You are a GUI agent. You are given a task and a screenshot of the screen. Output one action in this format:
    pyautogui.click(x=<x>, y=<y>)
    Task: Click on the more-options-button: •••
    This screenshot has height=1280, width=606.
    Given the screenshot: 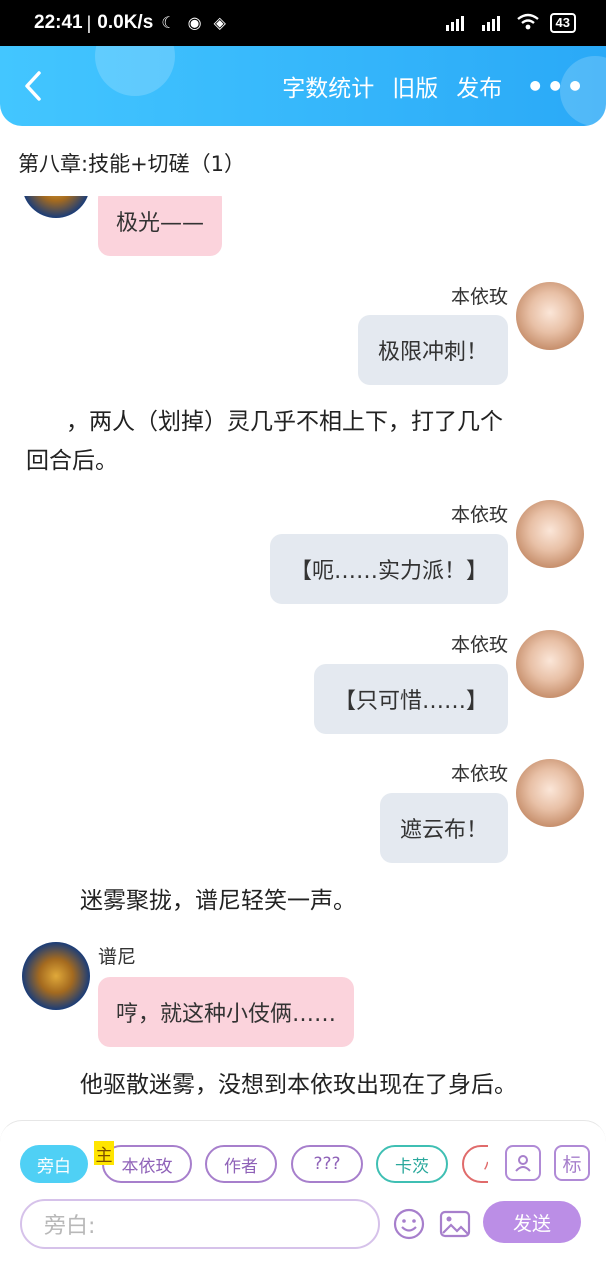 What is the action you would take?
    pyautogui.click(x=556, y=86)
    